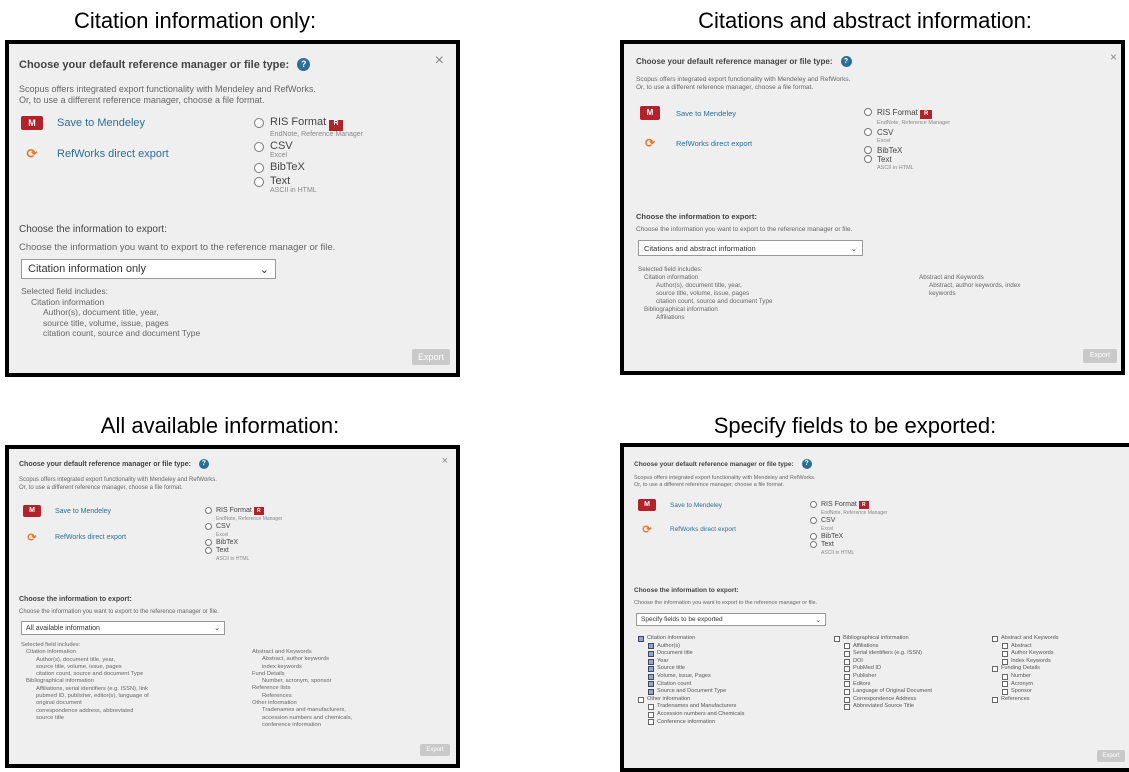 The image size is (1129, 772). What do you see at coordinates (691, 723) in the screenshot?
I see `field-checkbox-row: Conference information` at bounding box center [691, 723].